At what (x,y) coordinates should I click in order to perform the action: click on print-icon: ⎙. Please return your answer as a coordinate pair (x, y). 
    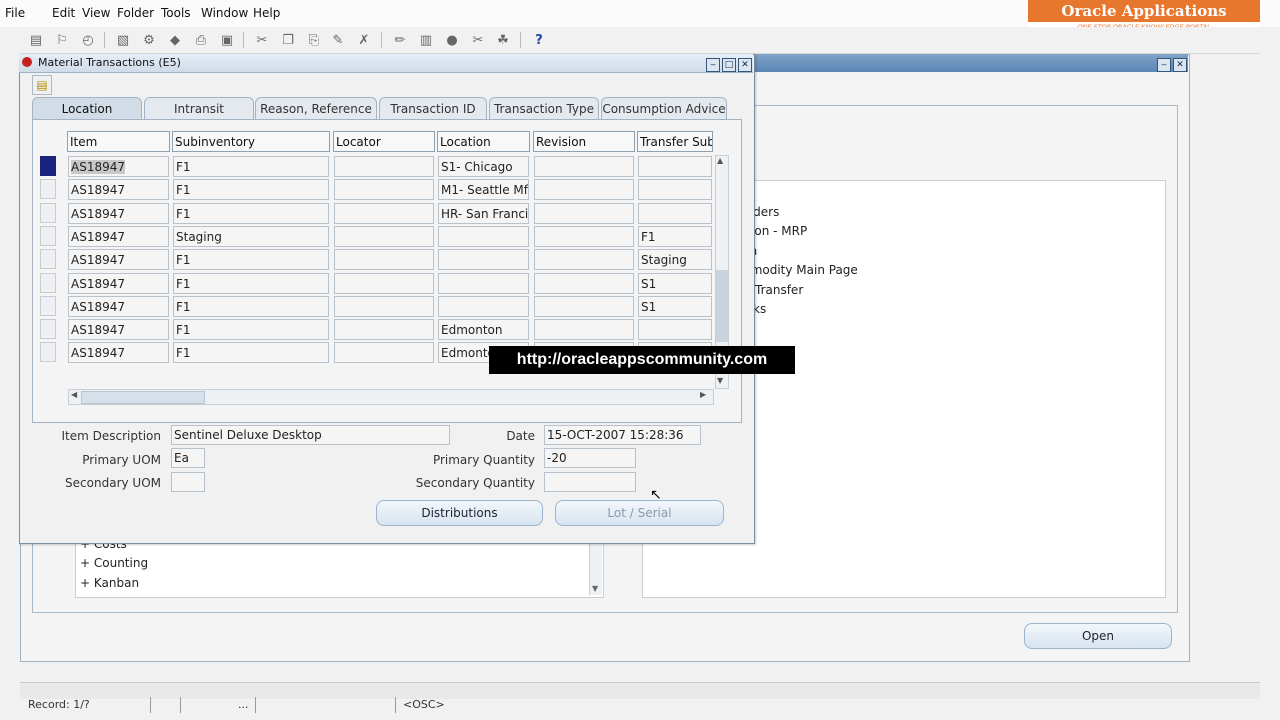
    Looking at the image, I should click on (201, 40).